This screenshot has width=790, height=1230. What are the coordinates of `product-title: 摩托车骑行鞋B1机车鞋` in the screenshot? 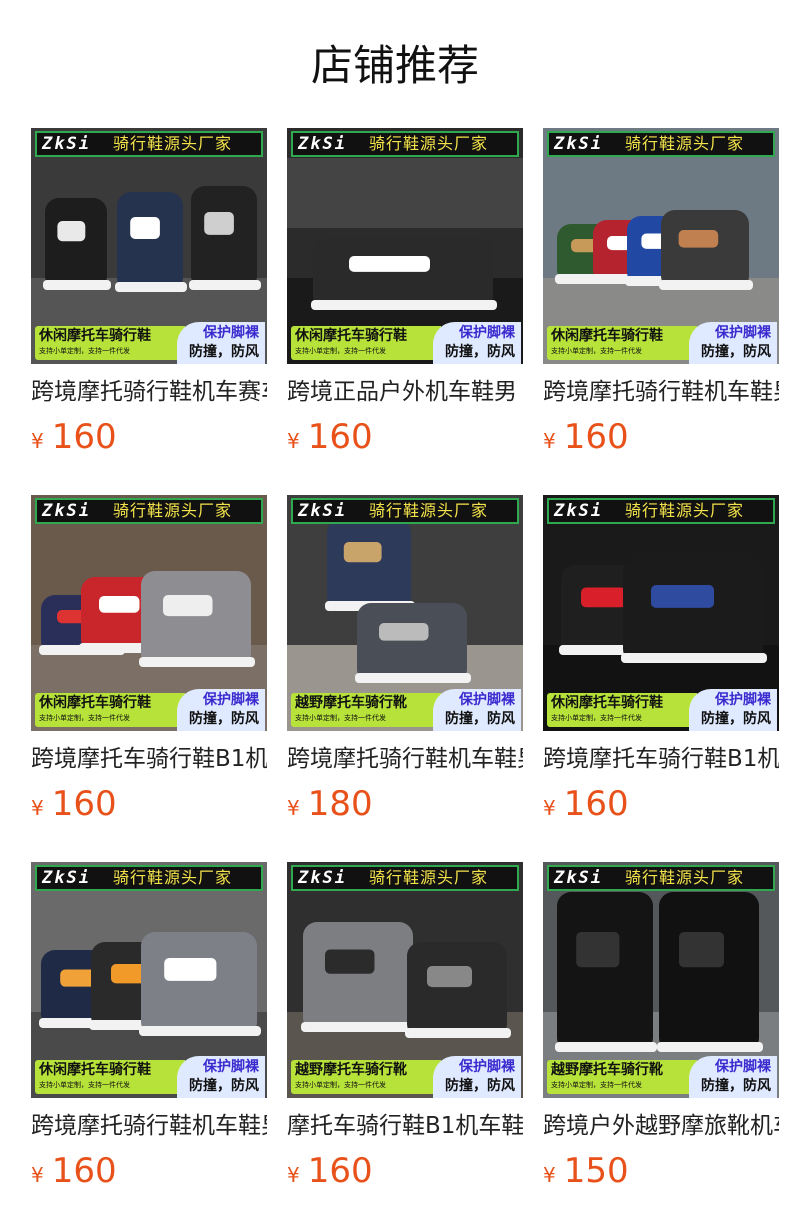 It's located at (405, 1126).